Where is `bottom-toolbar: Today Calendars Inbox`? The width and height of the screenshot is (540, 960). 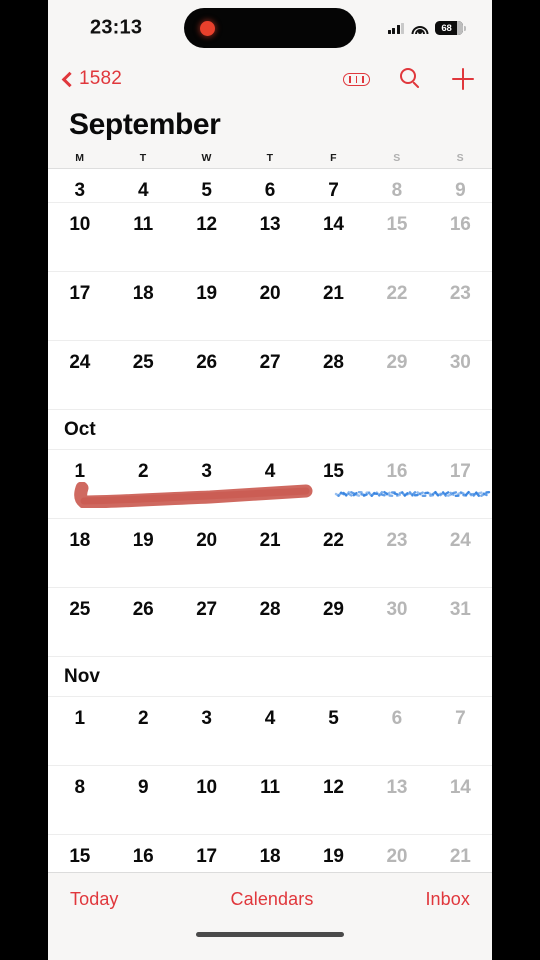 bottom-toolbar: Today Calendars Inbox is located at coordinates (270, 899).